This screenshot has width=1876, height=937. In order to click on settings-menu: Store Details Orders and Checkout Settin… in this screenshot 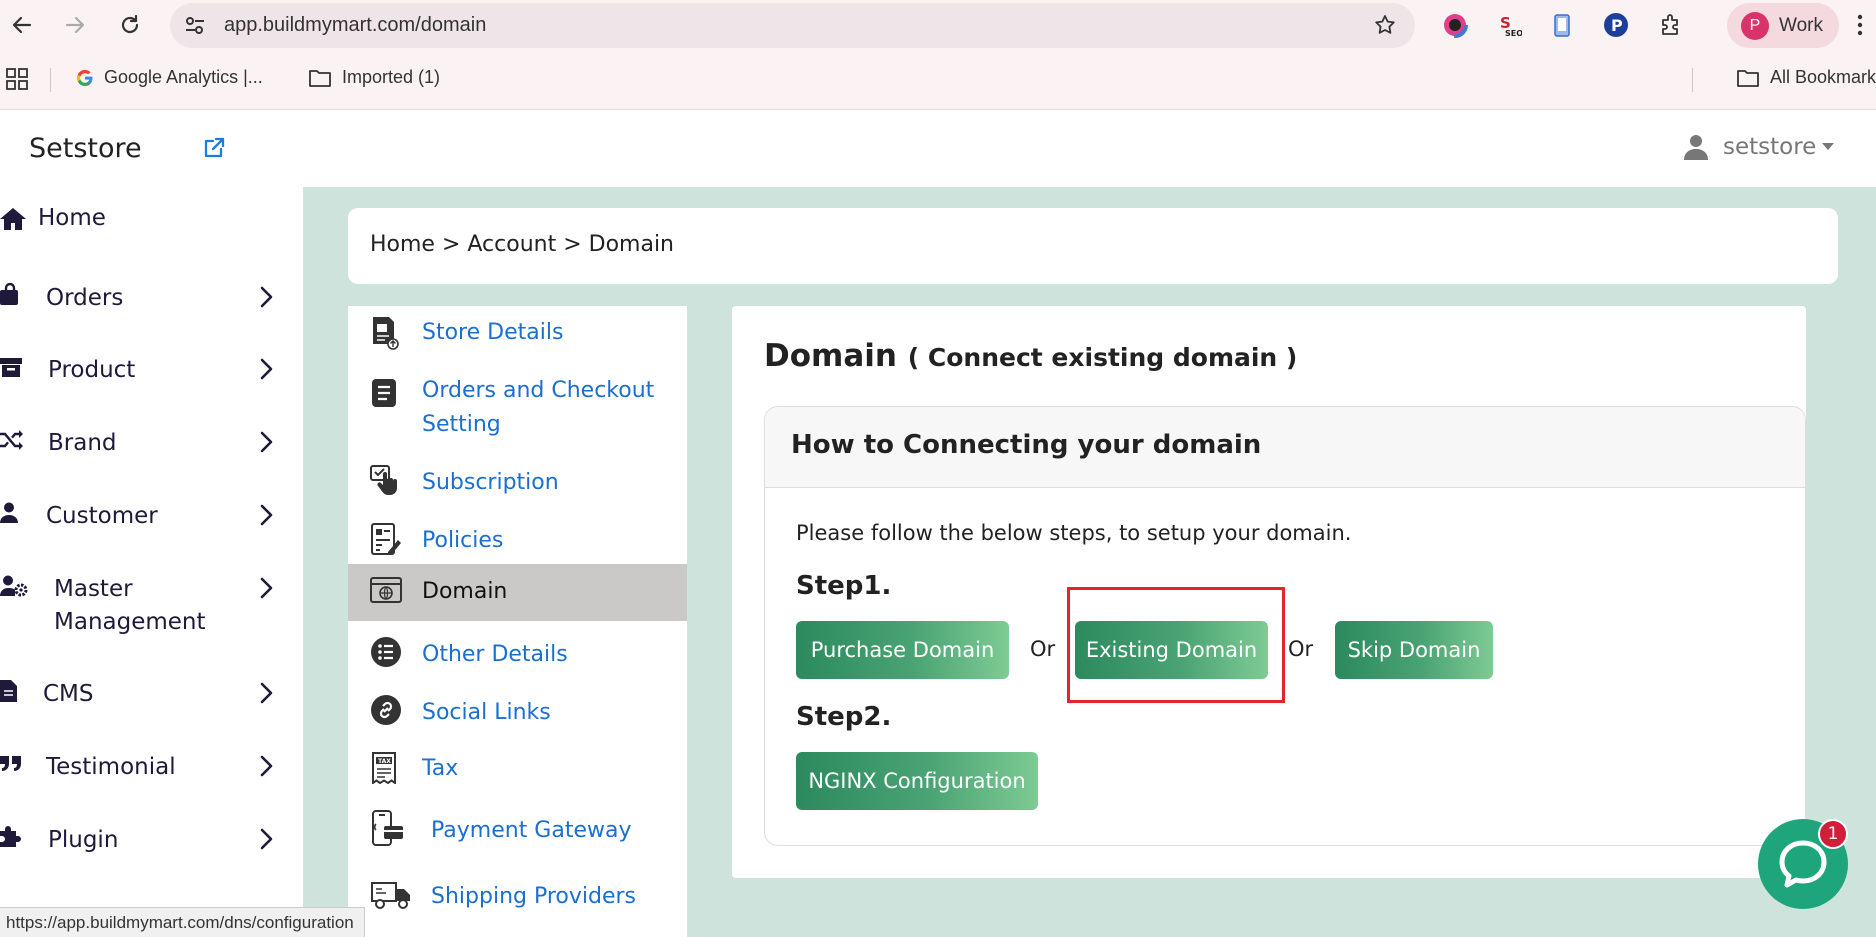, I will do `click(517, 621)`.